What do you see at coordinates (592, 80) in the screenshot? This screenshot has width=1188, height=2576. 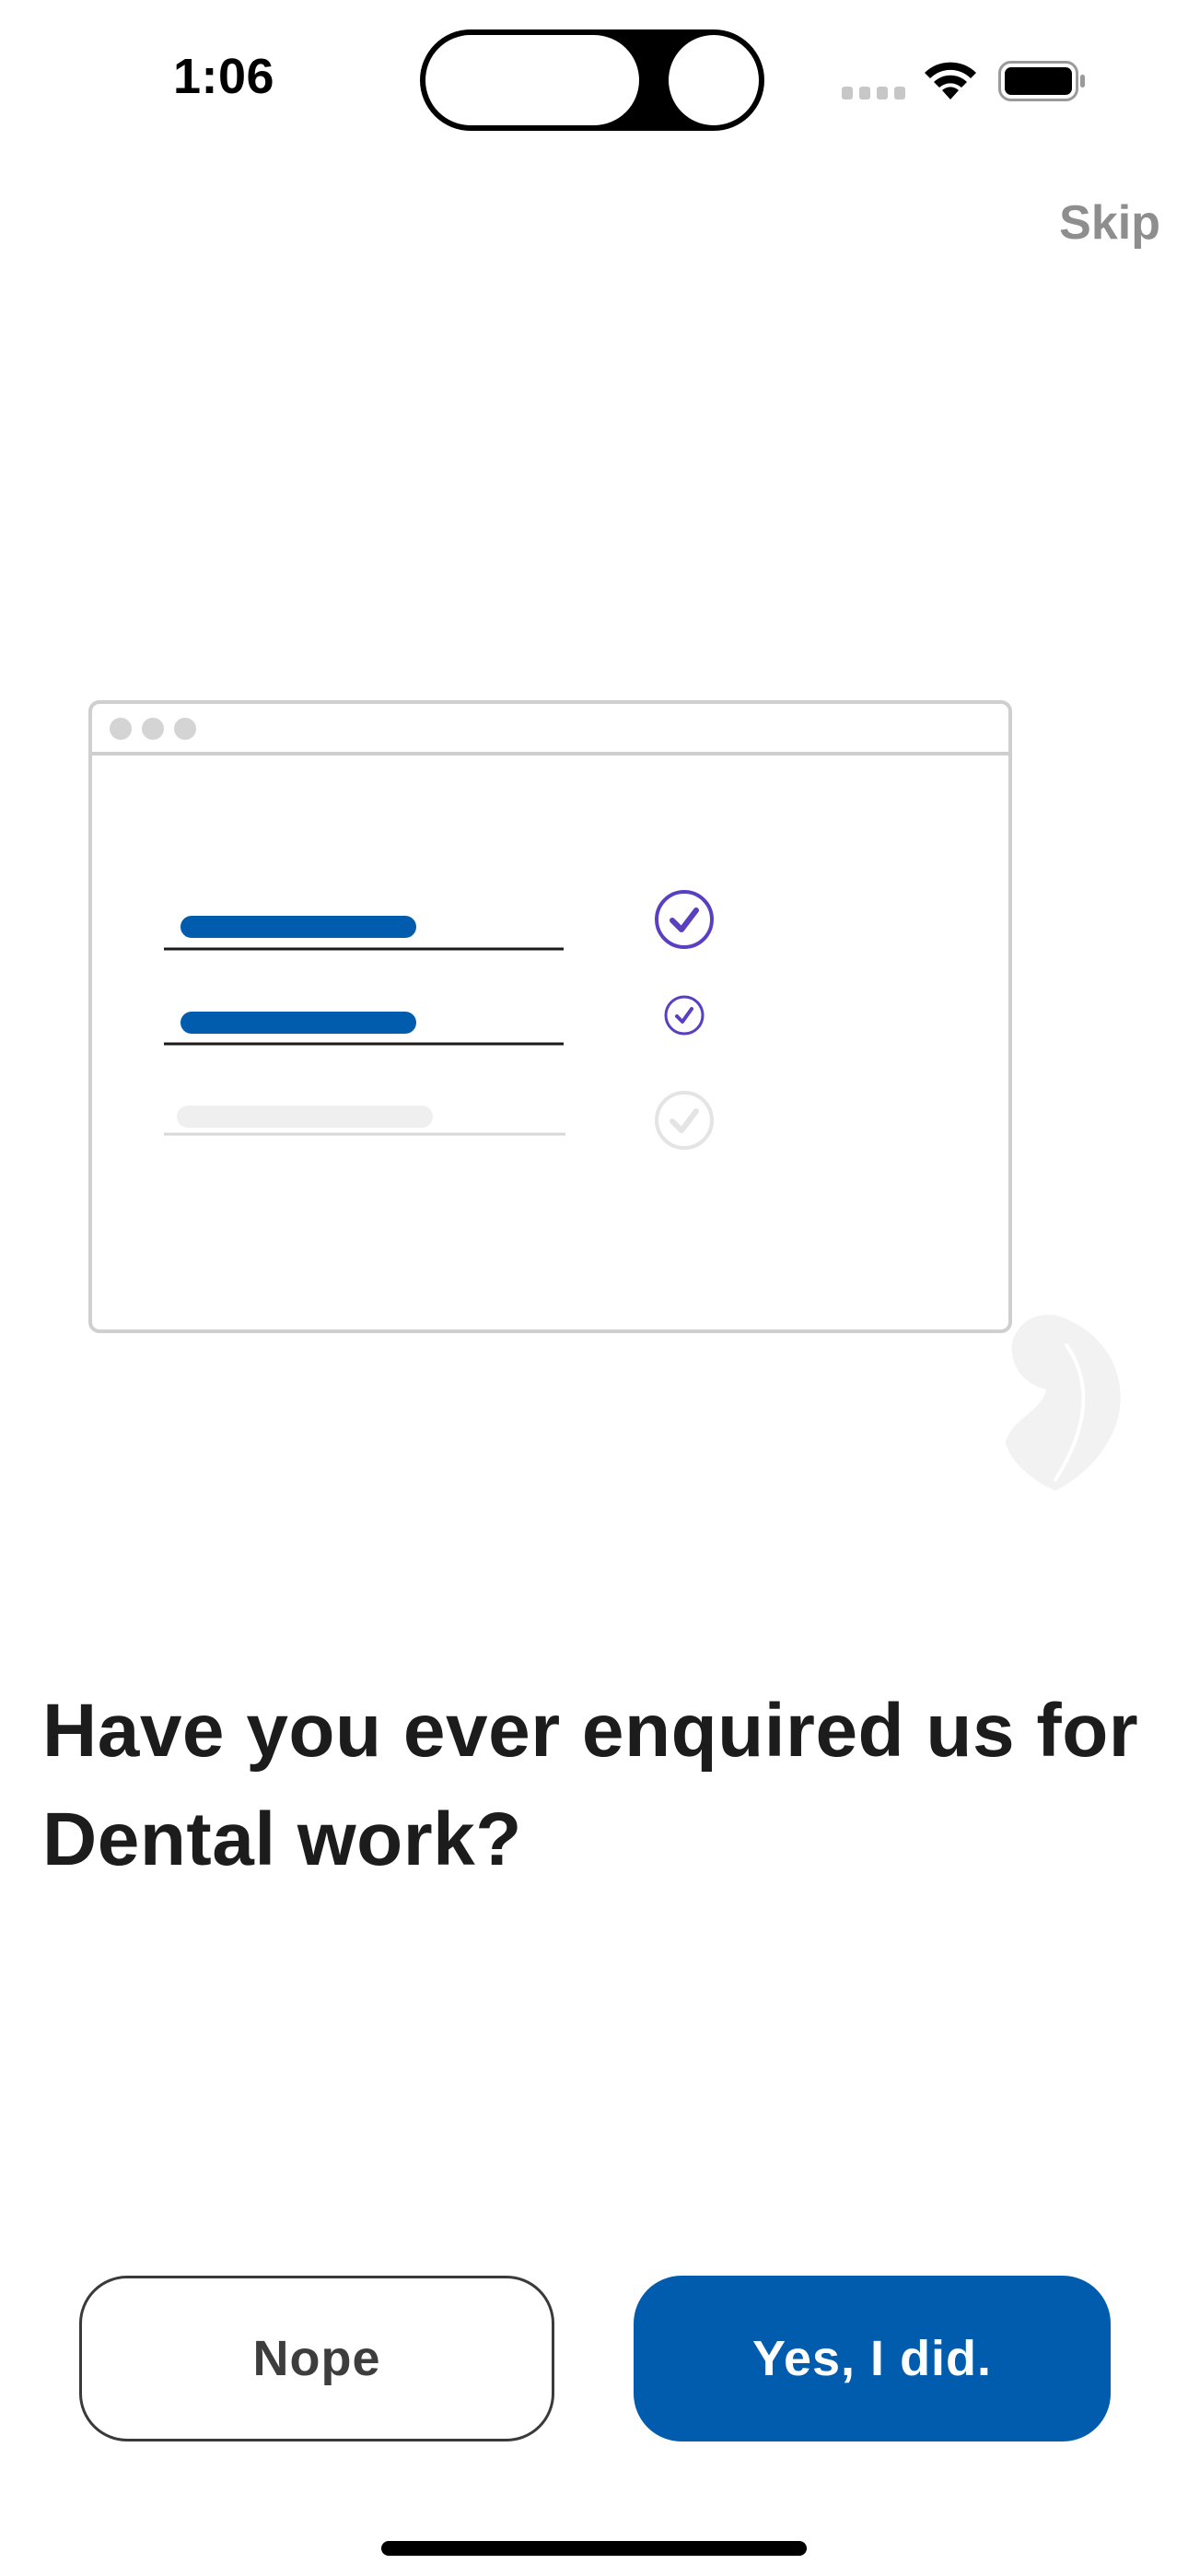 I see `dynamic-island` at bounding box center [592, 80].